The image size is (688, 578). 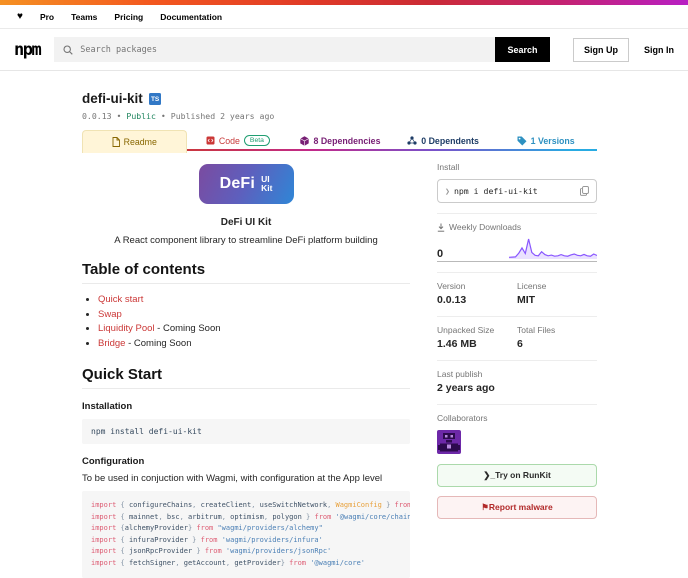 What do you see at coordinates (489, 475) in the screenshot?
I see `terminal-prompt-icon: ❯_` at bounding box center [489, 475].